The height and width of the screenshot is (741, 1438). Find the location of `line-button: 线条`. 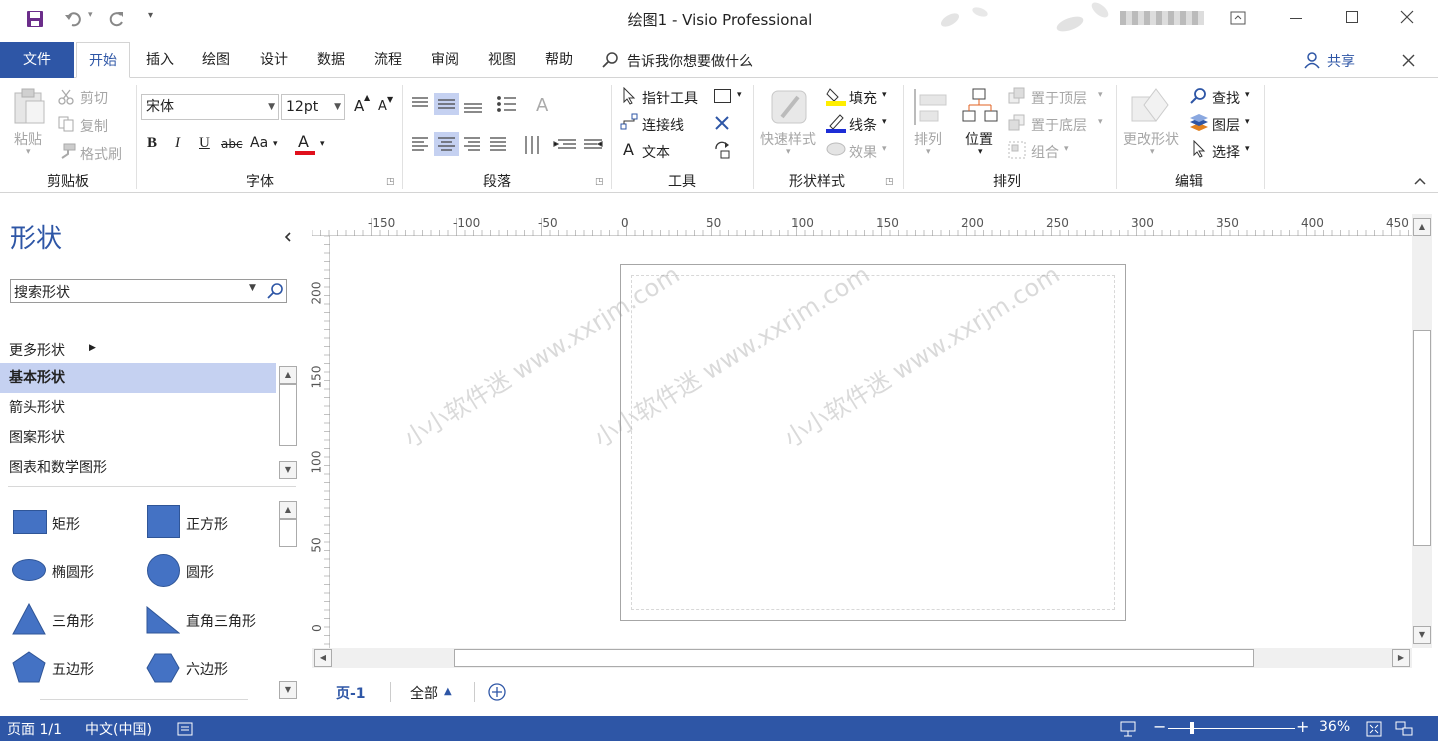

line-button: 线条 is located at coordinates (863, 125).